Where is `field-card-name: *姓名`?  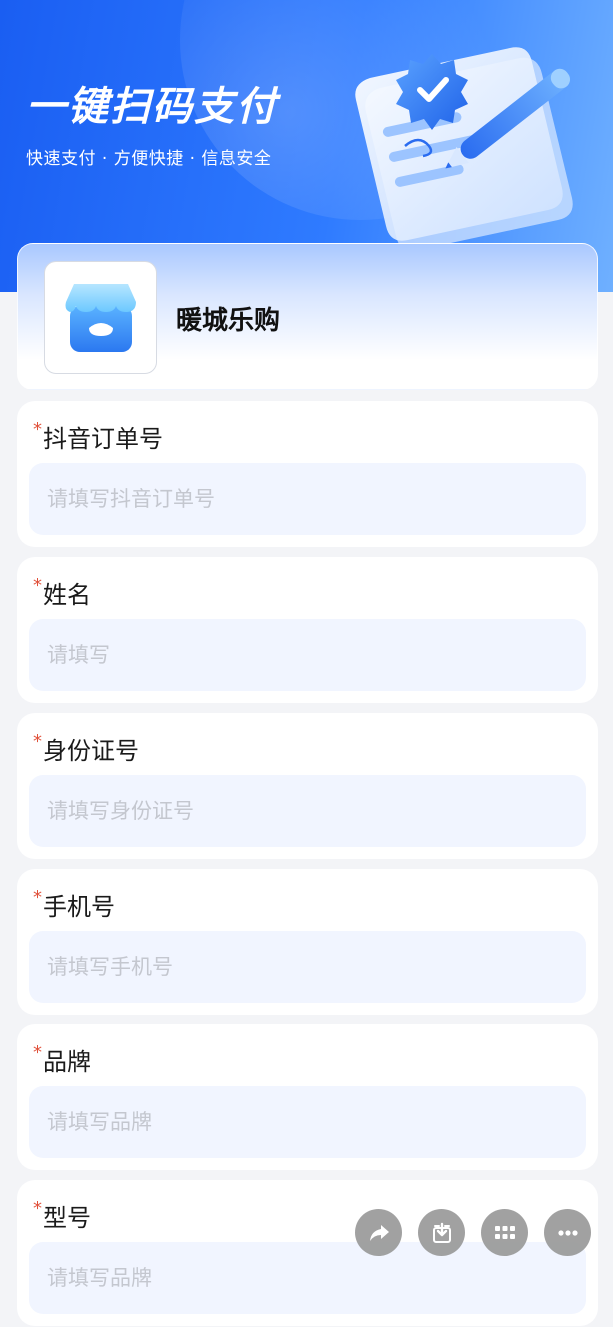
field-card-name: *姓名 is located at coordinates (307, 630).